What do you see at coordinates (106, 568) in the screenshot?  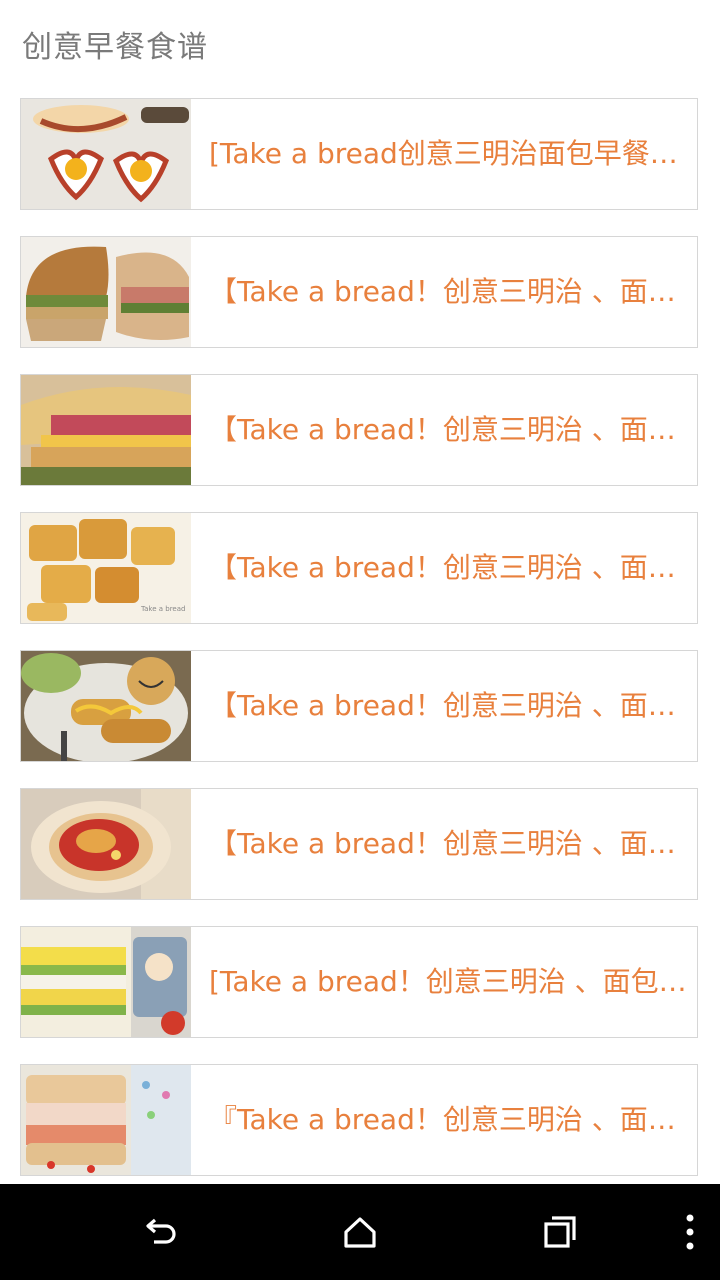 I see `thumbnail-image: Take a bread` at bounding box center [106, 568].